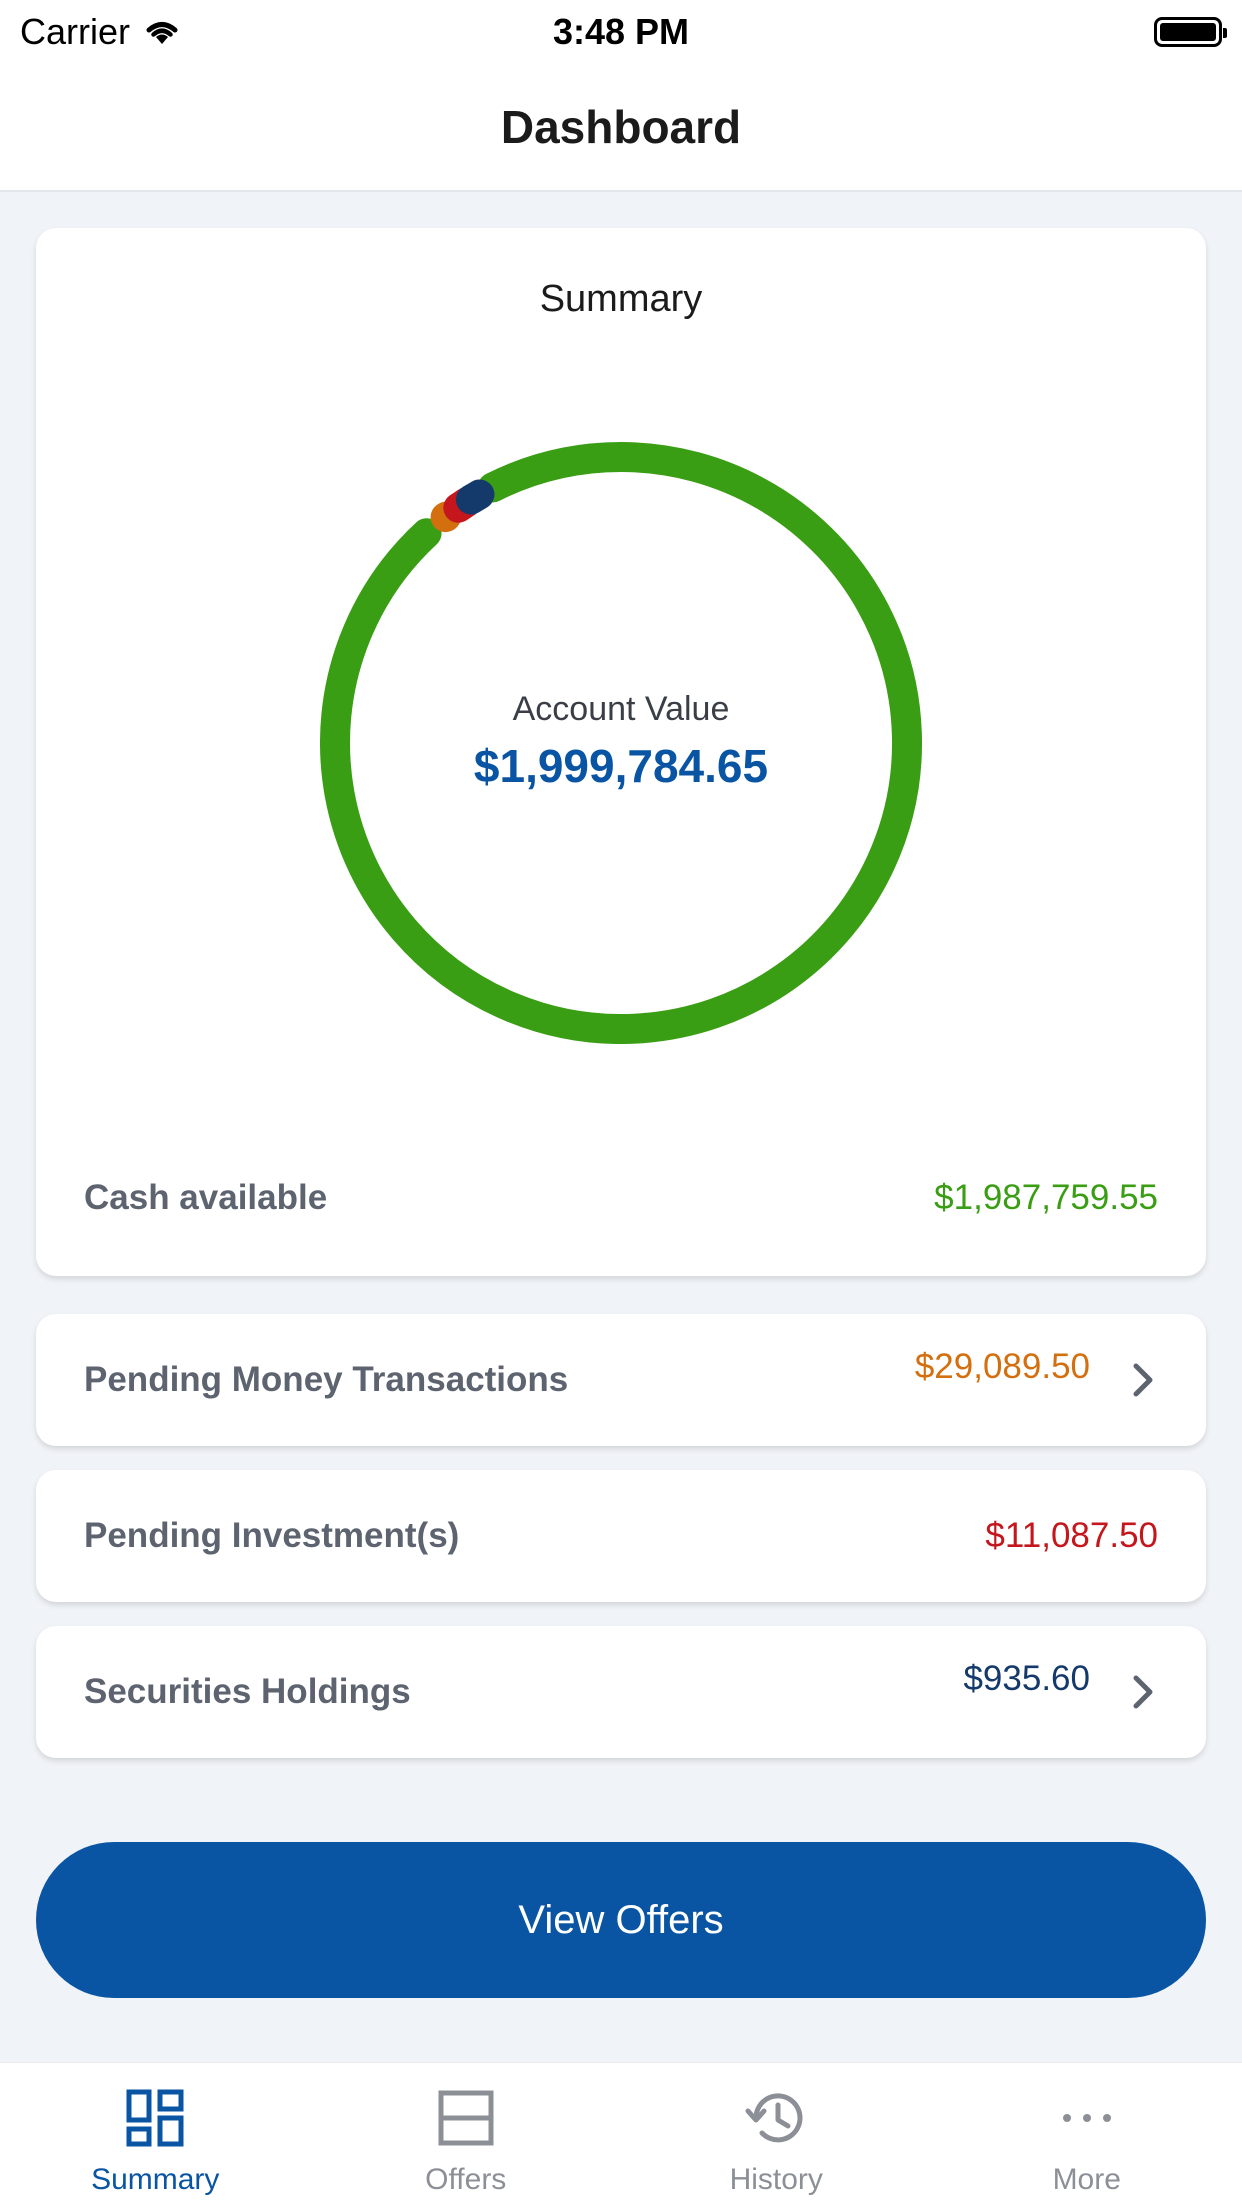  Describe the element at coordinates (466, 2118) in the screenshot. I see `offers-icon` at that location.